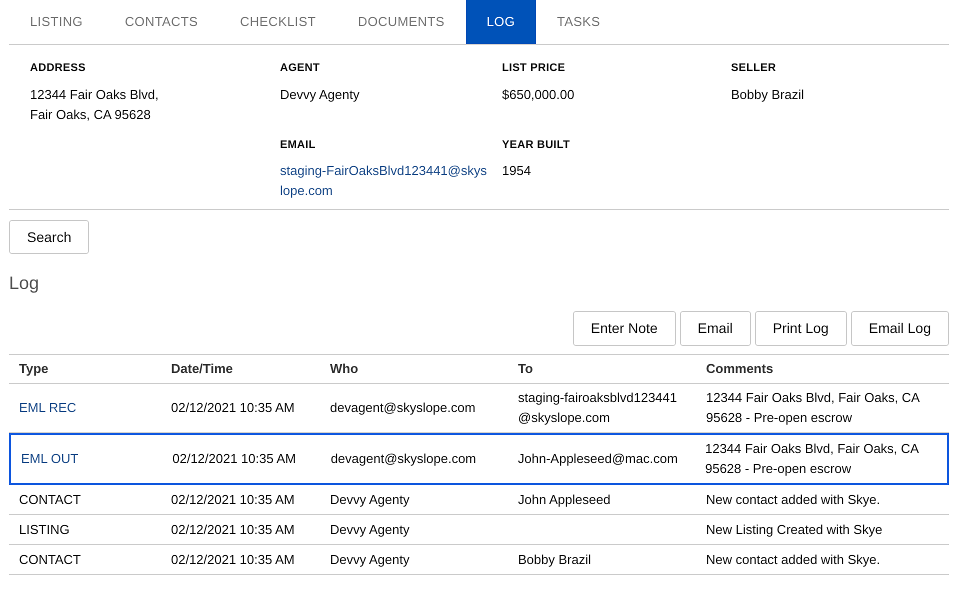 Image resolution: width=963 pixels, height=601 pixels. Describe the element at coordinates (794, 529) in the screenshot. I see `table-cell: New Listing Created with Skye` at that location.